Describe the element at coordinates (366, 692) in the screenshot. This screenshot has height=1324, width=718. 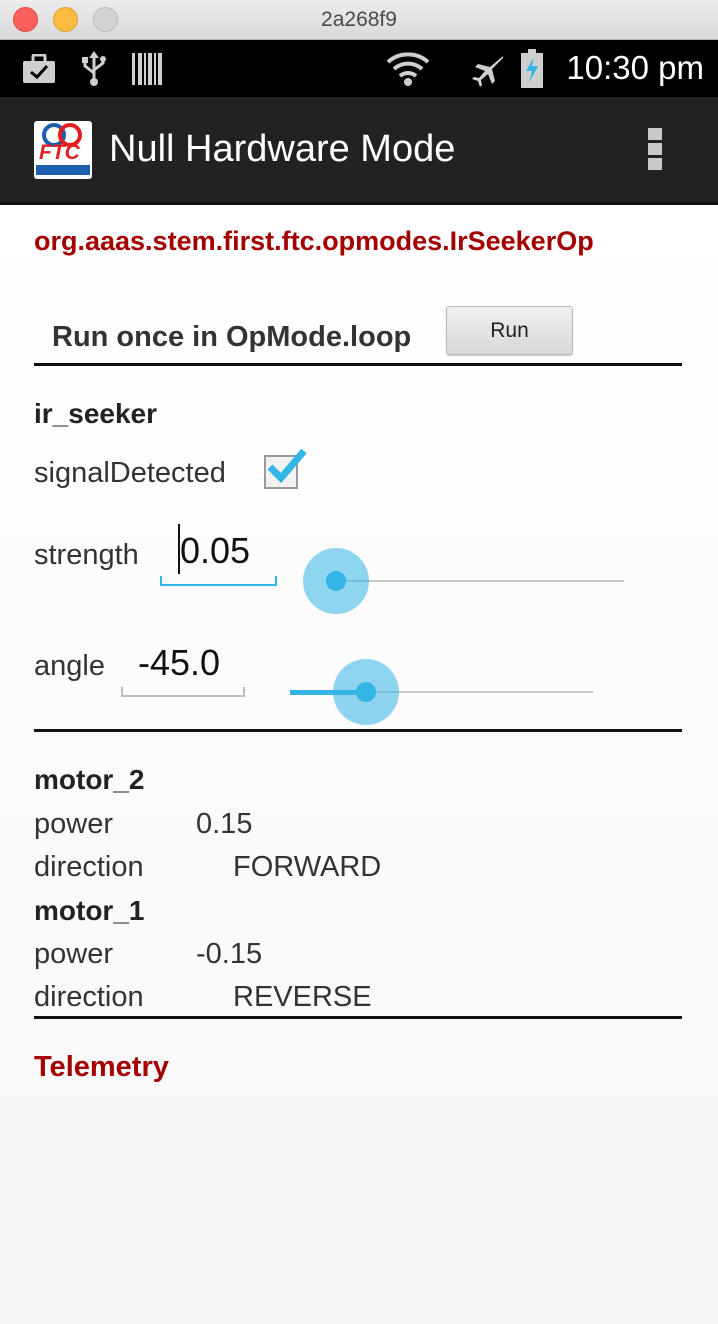
I see `angle-slider-thumb` at that location.